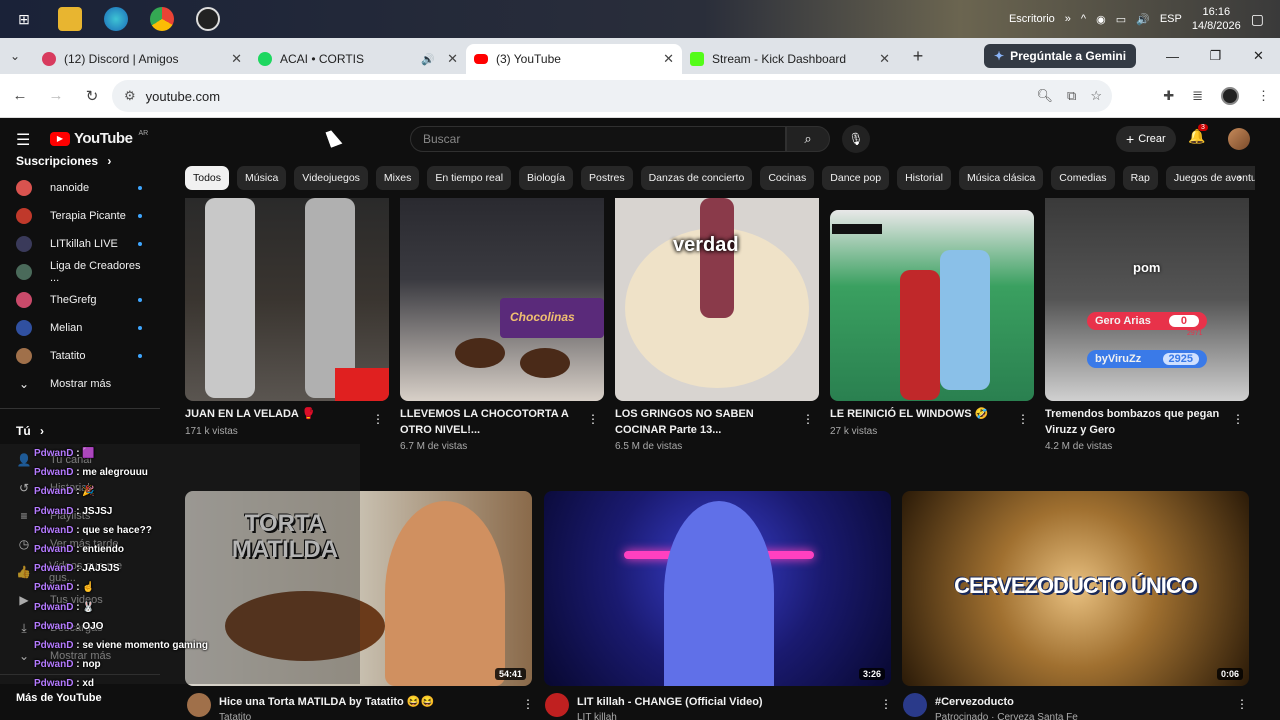  What do you see at coordinates (787, 178) in the screenshot?
I see `chip: Cocinas` at bounding box center [787, 178].